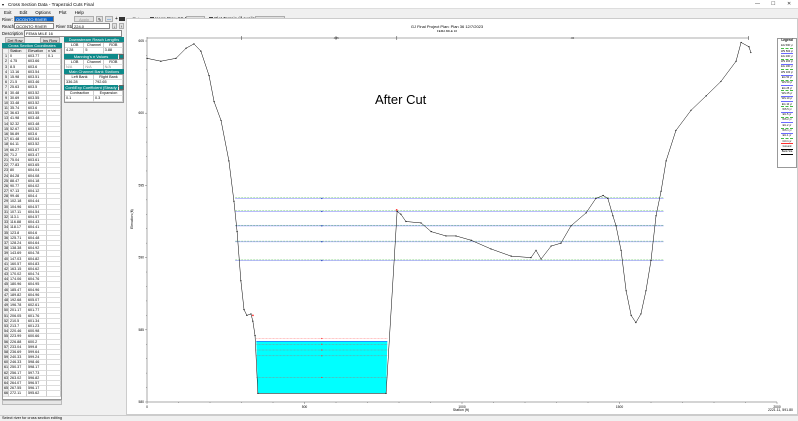 Image resolution: width=798 pixels, height=421 pixels. I want to click on camera-icon, so click(122, 19).